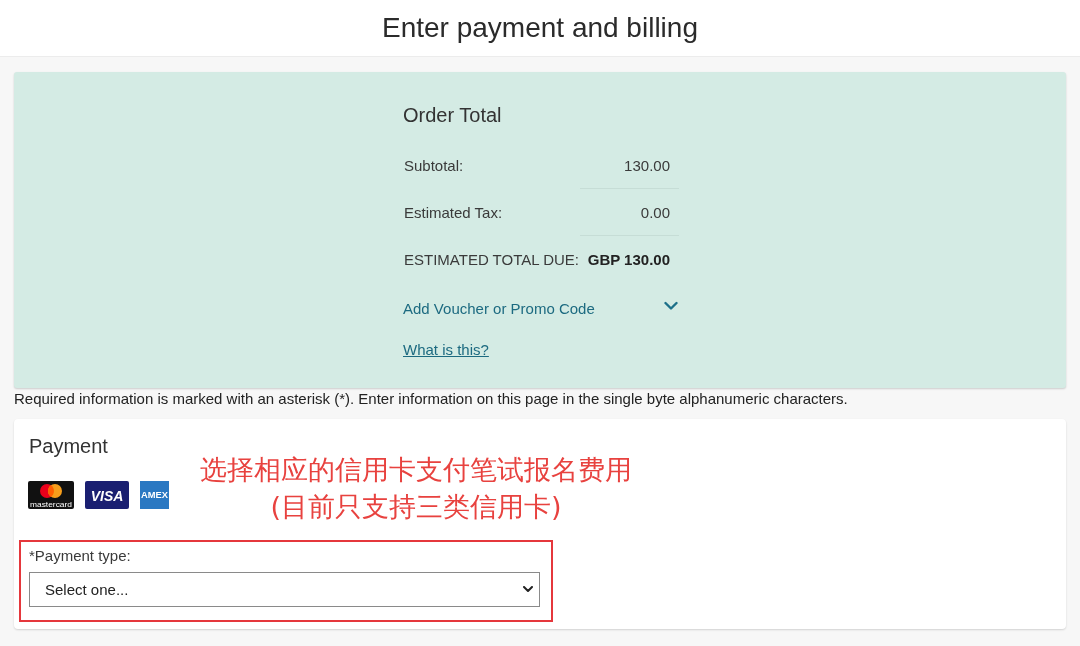  I want to click on annotation-text: 选择相应的信用卡支付笔试报名费用, so click(416, 470).